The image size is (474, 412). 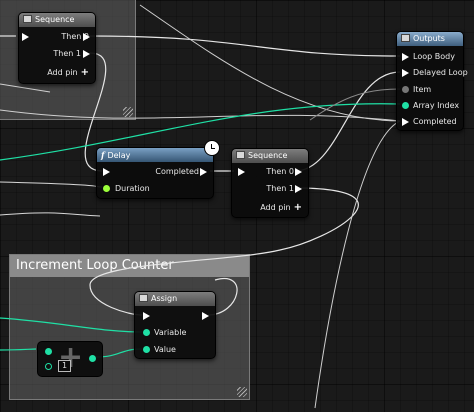 What do you see at coordinates (155, 155) in the screenshot?
I see `node-header: f Delay` at bounding box center [155, 155].